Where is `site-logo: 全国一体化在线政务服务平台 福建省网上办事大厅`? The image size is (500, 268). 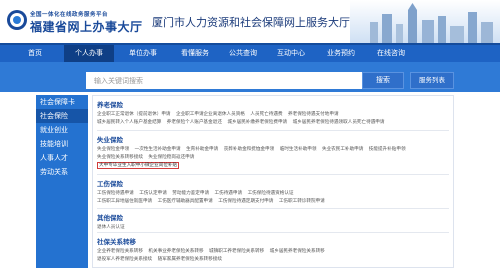
site-logo: 全国一体化在线政务服务平台 福建省网上办事大厅 is located at coordinates (76, 22).